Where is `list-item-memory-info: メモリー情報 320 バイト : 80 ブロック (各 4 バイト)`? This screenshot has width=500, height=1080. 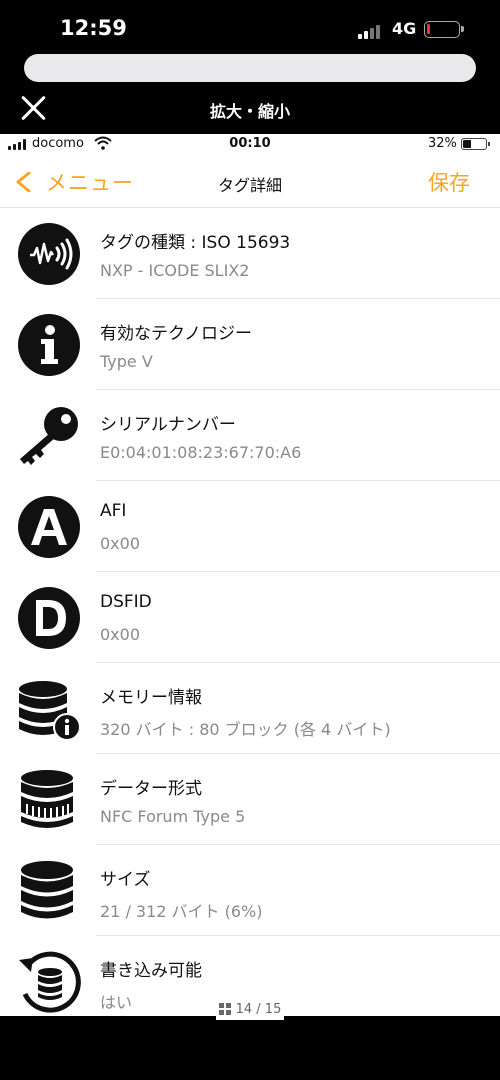 list-item-memory-info: メモリー情報 320 バイト : 80 ブロック (各 4 バイト) is located at coordinates (250, 708).